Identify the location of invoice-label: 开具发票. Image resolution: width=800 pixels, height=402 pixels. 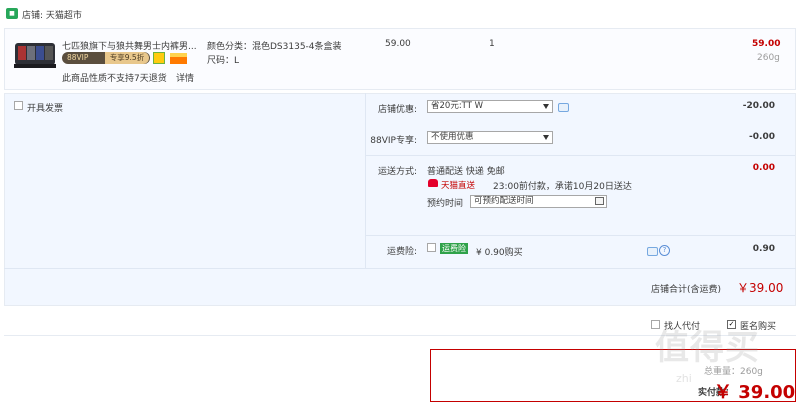
(45, 107).